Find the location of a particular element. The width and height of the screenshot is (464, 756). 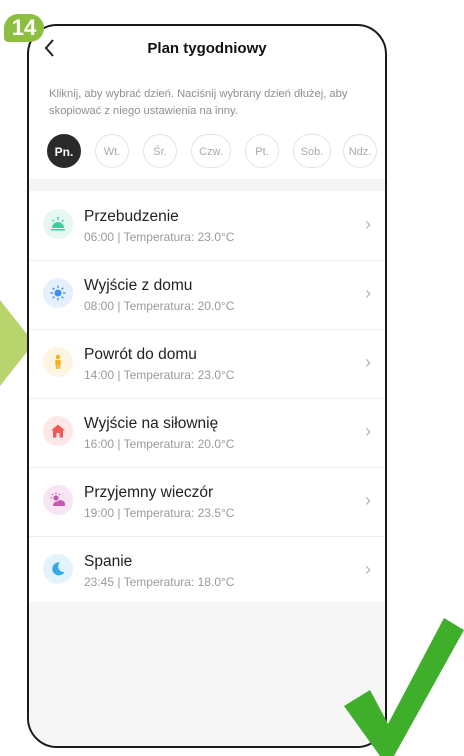

day-button-wt: Wt. is located at coordinates (112, 151).